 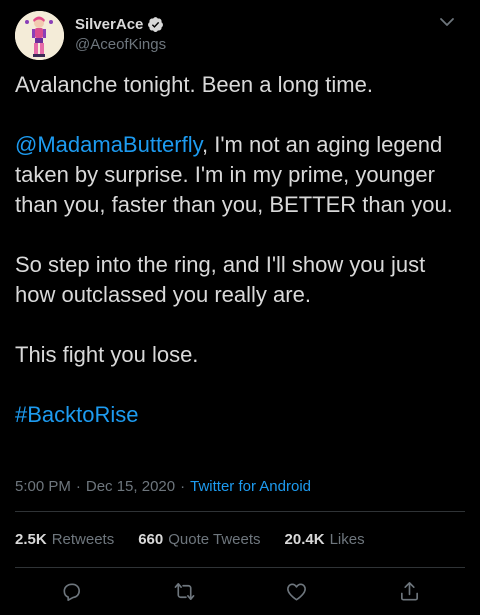 I want to click on tweet-line-1: Avalanche tonight. Been a long time., so click(x=194, y=84).